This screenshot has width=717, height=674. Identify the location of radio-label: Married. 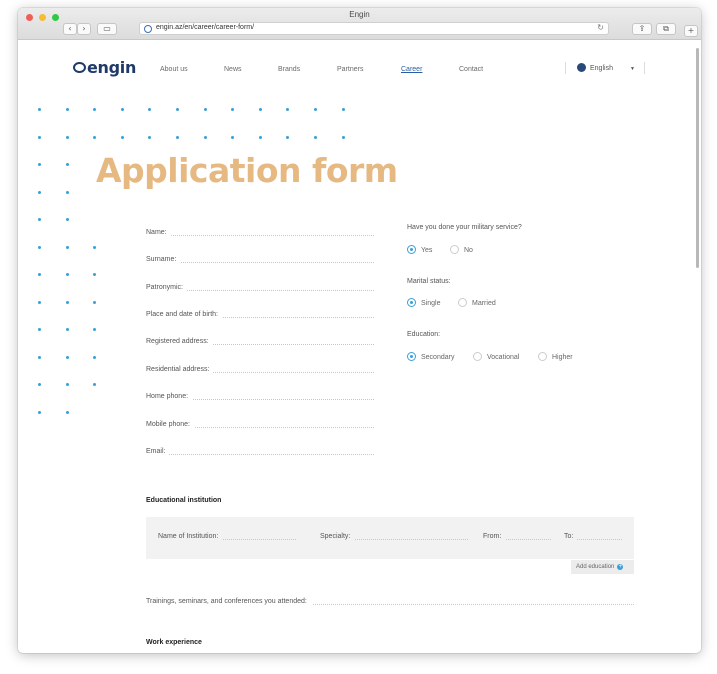
(484, 303).